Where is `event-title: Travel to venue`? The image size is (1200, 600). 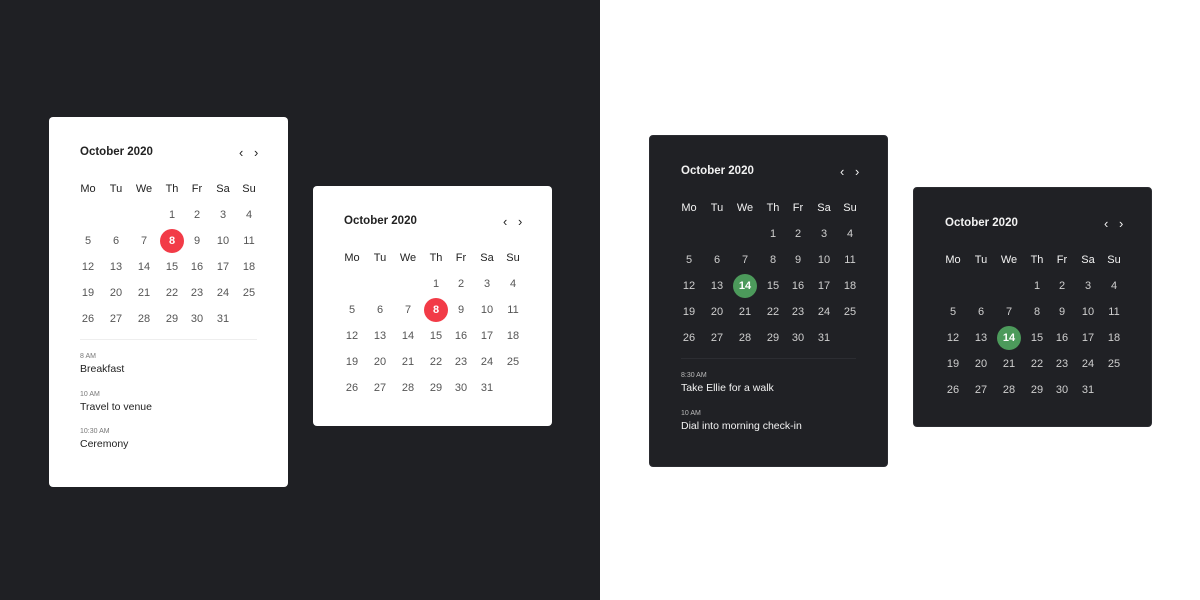 event-title: Travel to venue is located at coordinates (116, 407).